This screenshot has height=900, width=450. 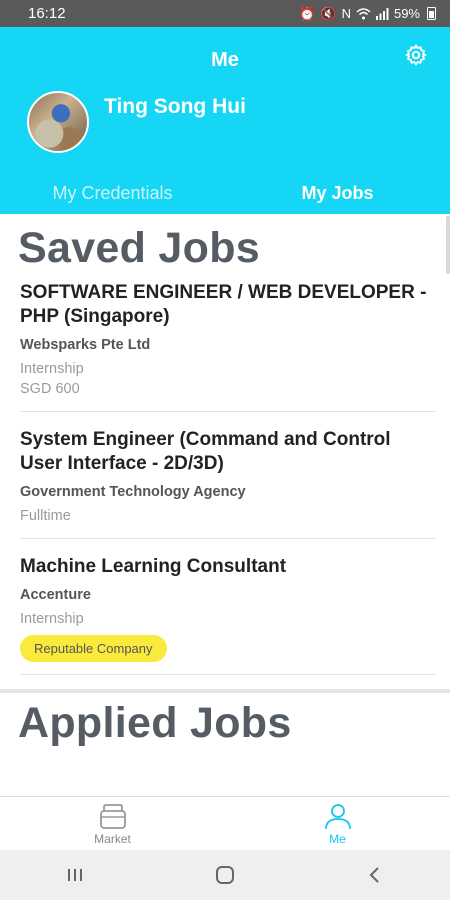 I want to click on battery-percent: 59%, so click(x=406, y=13).